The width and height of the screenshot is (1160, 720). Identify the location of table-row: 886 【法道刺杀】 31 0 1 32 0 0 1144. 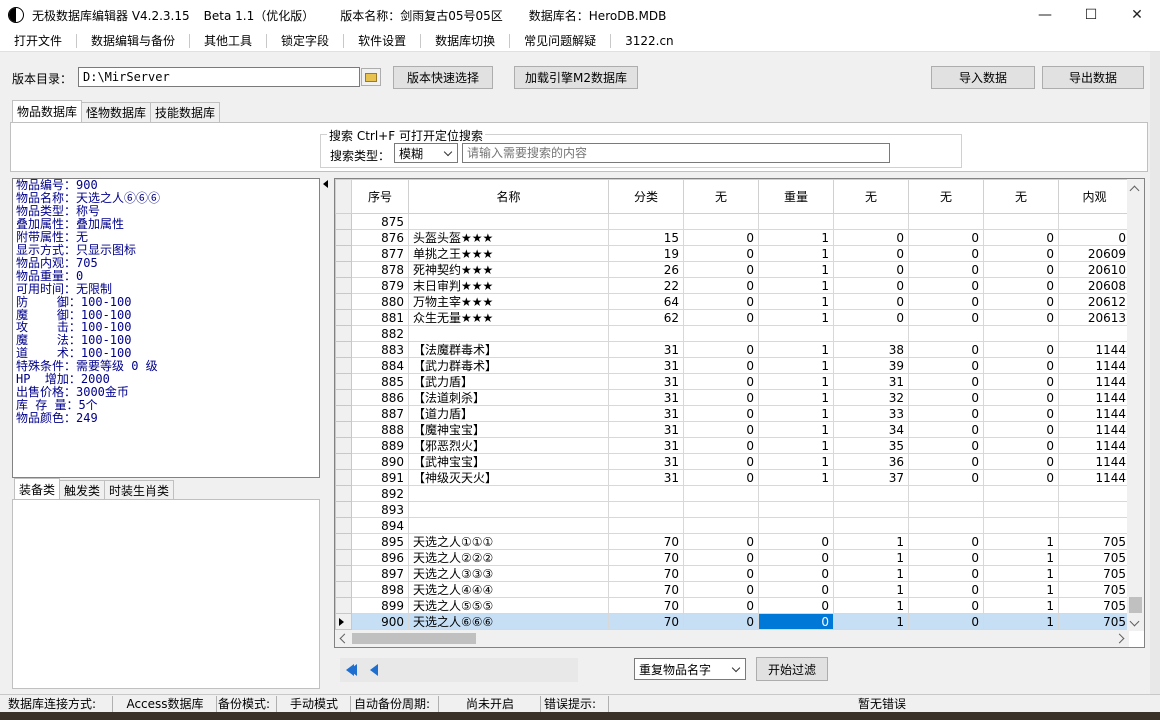
(733, 397).